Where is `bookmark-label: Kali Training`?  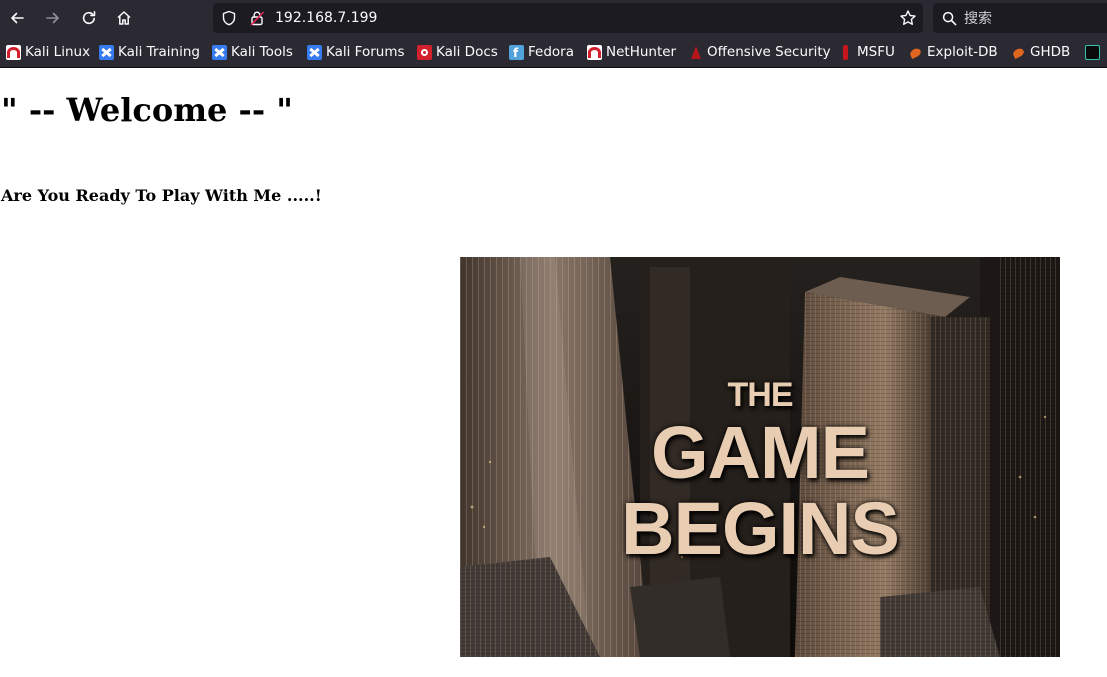 bookmark-label: Kali Training is located at coordinates (159, 52).